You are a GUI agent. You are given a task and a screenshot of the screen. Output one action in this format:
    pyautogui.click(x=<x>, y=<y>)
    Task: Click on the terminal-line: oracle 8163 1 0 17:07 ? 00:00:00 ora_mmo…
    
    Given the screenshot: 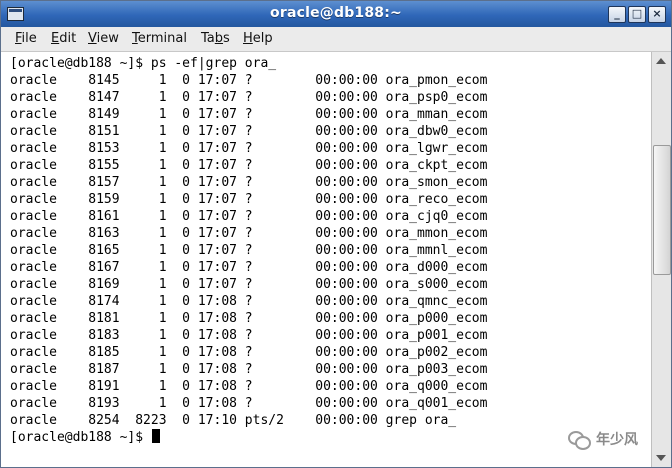 What is the action you would take?
    pyautogui.click(x=249, y=233)
    